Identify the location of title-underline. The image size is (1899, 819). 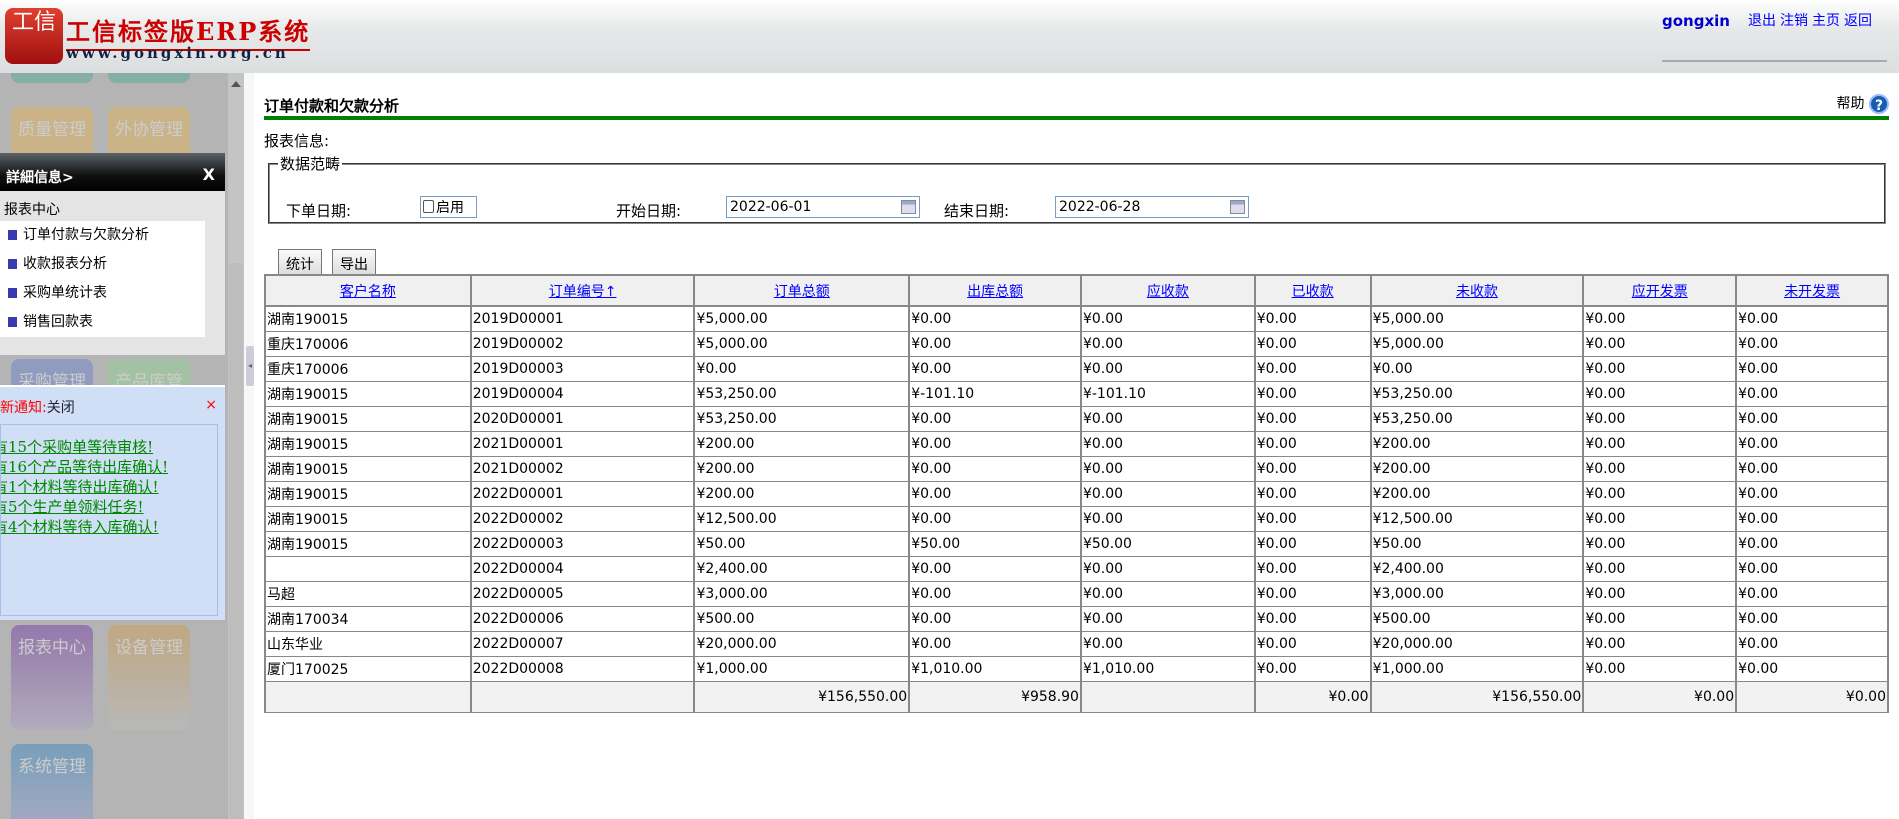
(1076, 118).